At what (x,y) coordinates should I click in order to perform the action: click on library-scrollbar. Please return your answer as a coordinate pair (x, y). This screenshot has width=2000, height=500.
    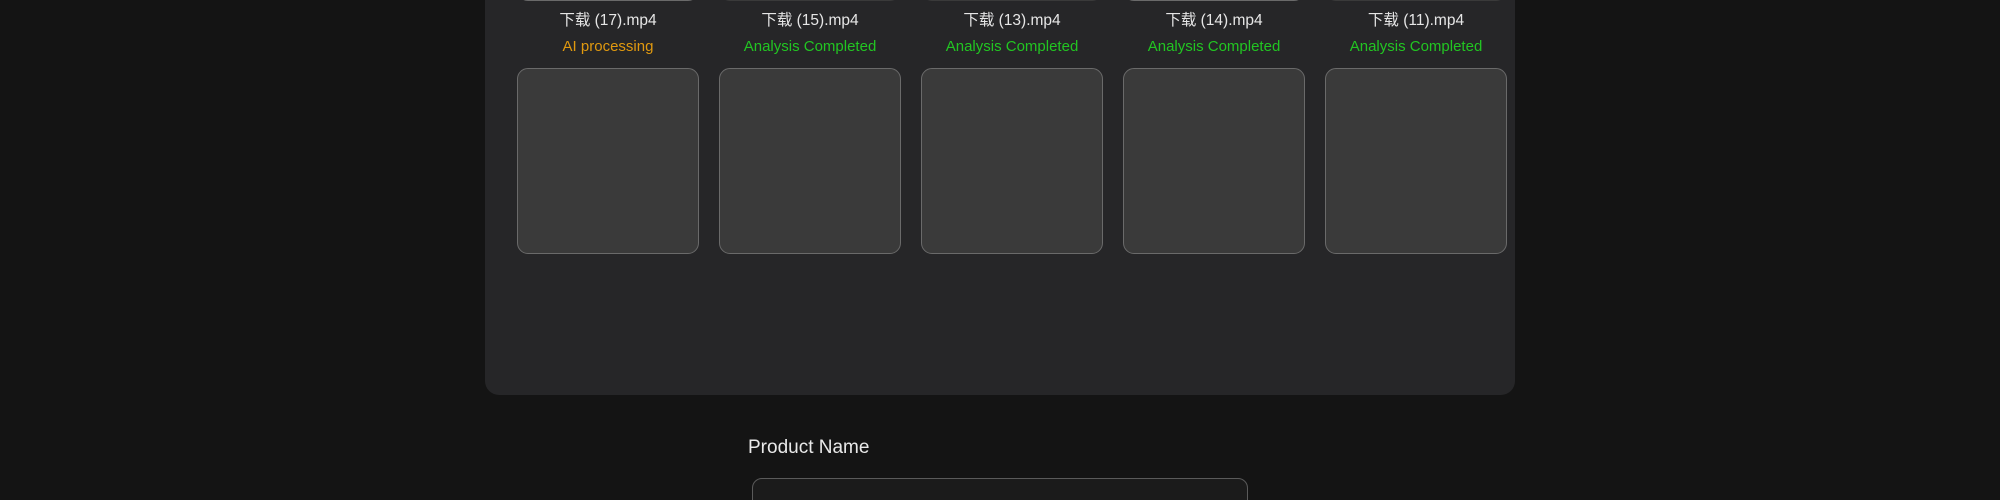
    Looking at the image, I should click on (1499, 72).